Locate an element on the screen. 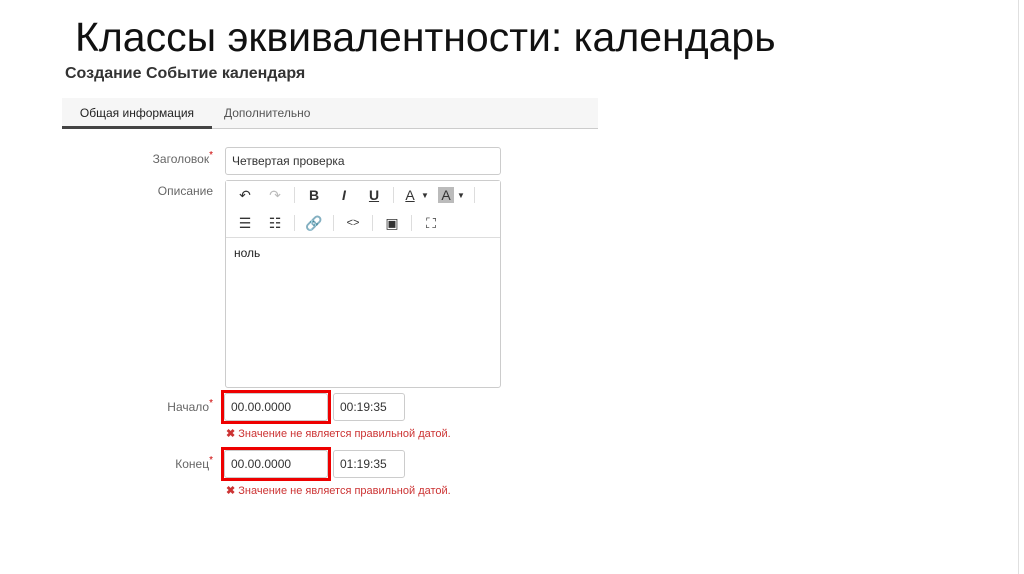  bg-color-button: A is located at coordinates (446, 195).